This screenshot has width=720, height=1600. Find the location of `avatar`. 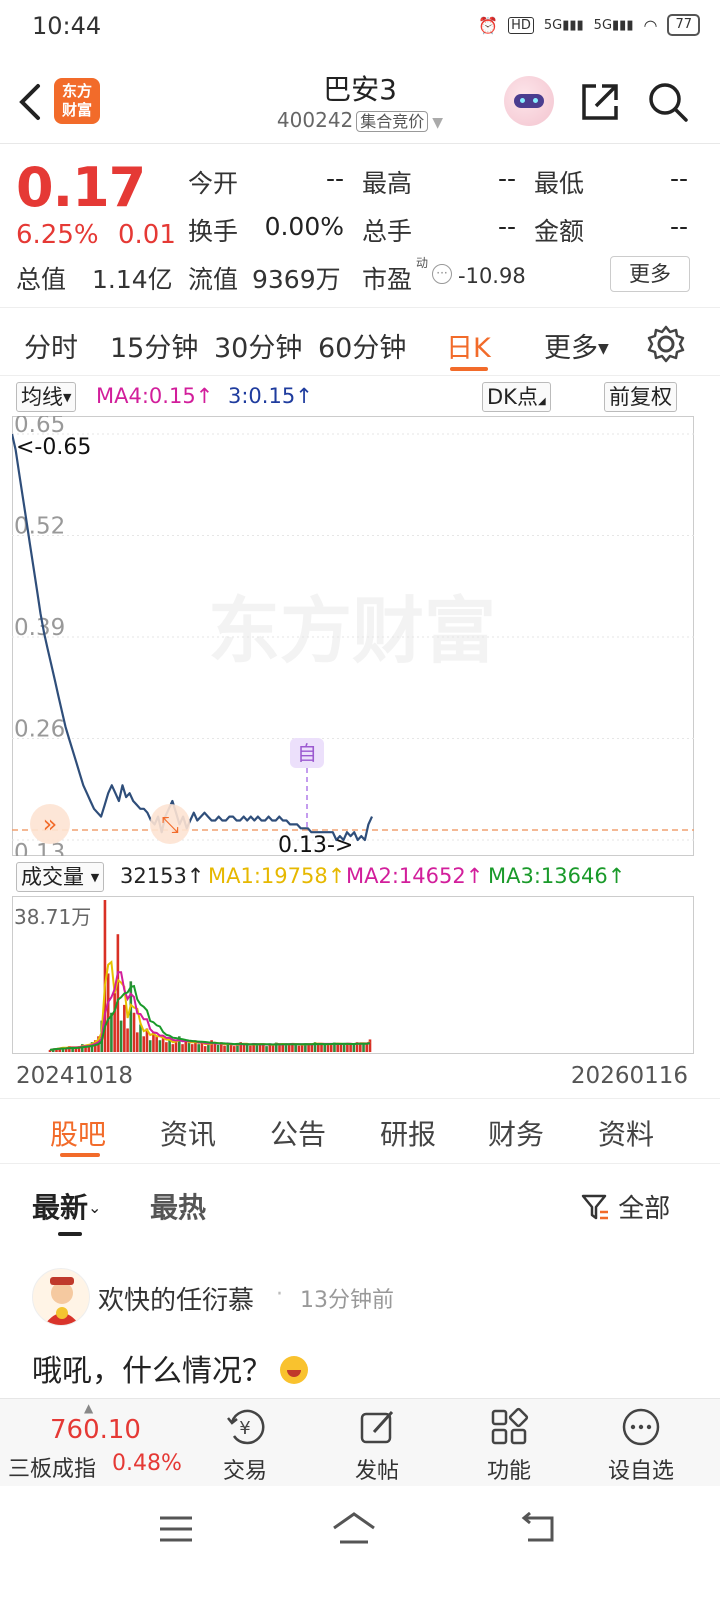

avatar is located at coordinates (61, 1297).